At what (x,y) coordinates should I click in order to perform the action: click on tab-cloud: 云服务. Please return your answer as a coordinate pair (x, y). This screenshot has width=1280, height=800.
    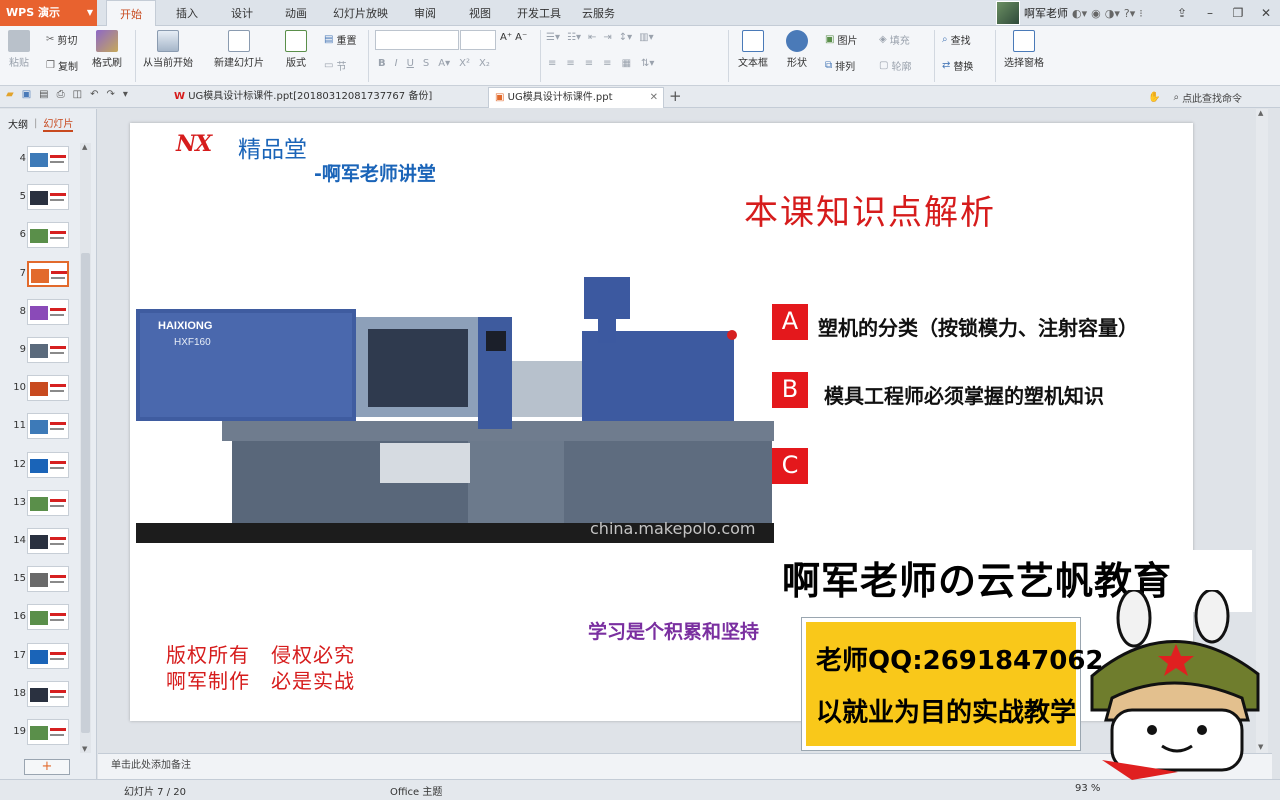
    Looking at the image, I should click on (598, 13).